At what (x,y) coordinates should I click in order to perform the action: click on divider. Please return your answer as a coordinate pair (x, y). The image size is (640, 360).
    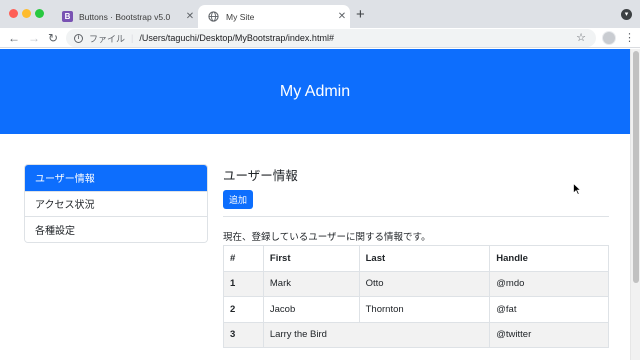
    Looking at the image, I should click on (416, 216).